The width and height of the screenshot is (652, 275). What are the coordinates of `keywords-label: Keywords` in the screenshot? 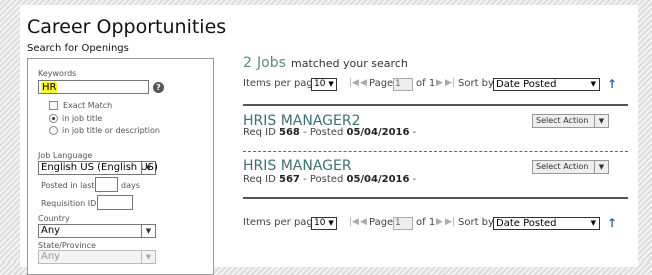 It's located at (57, 73).